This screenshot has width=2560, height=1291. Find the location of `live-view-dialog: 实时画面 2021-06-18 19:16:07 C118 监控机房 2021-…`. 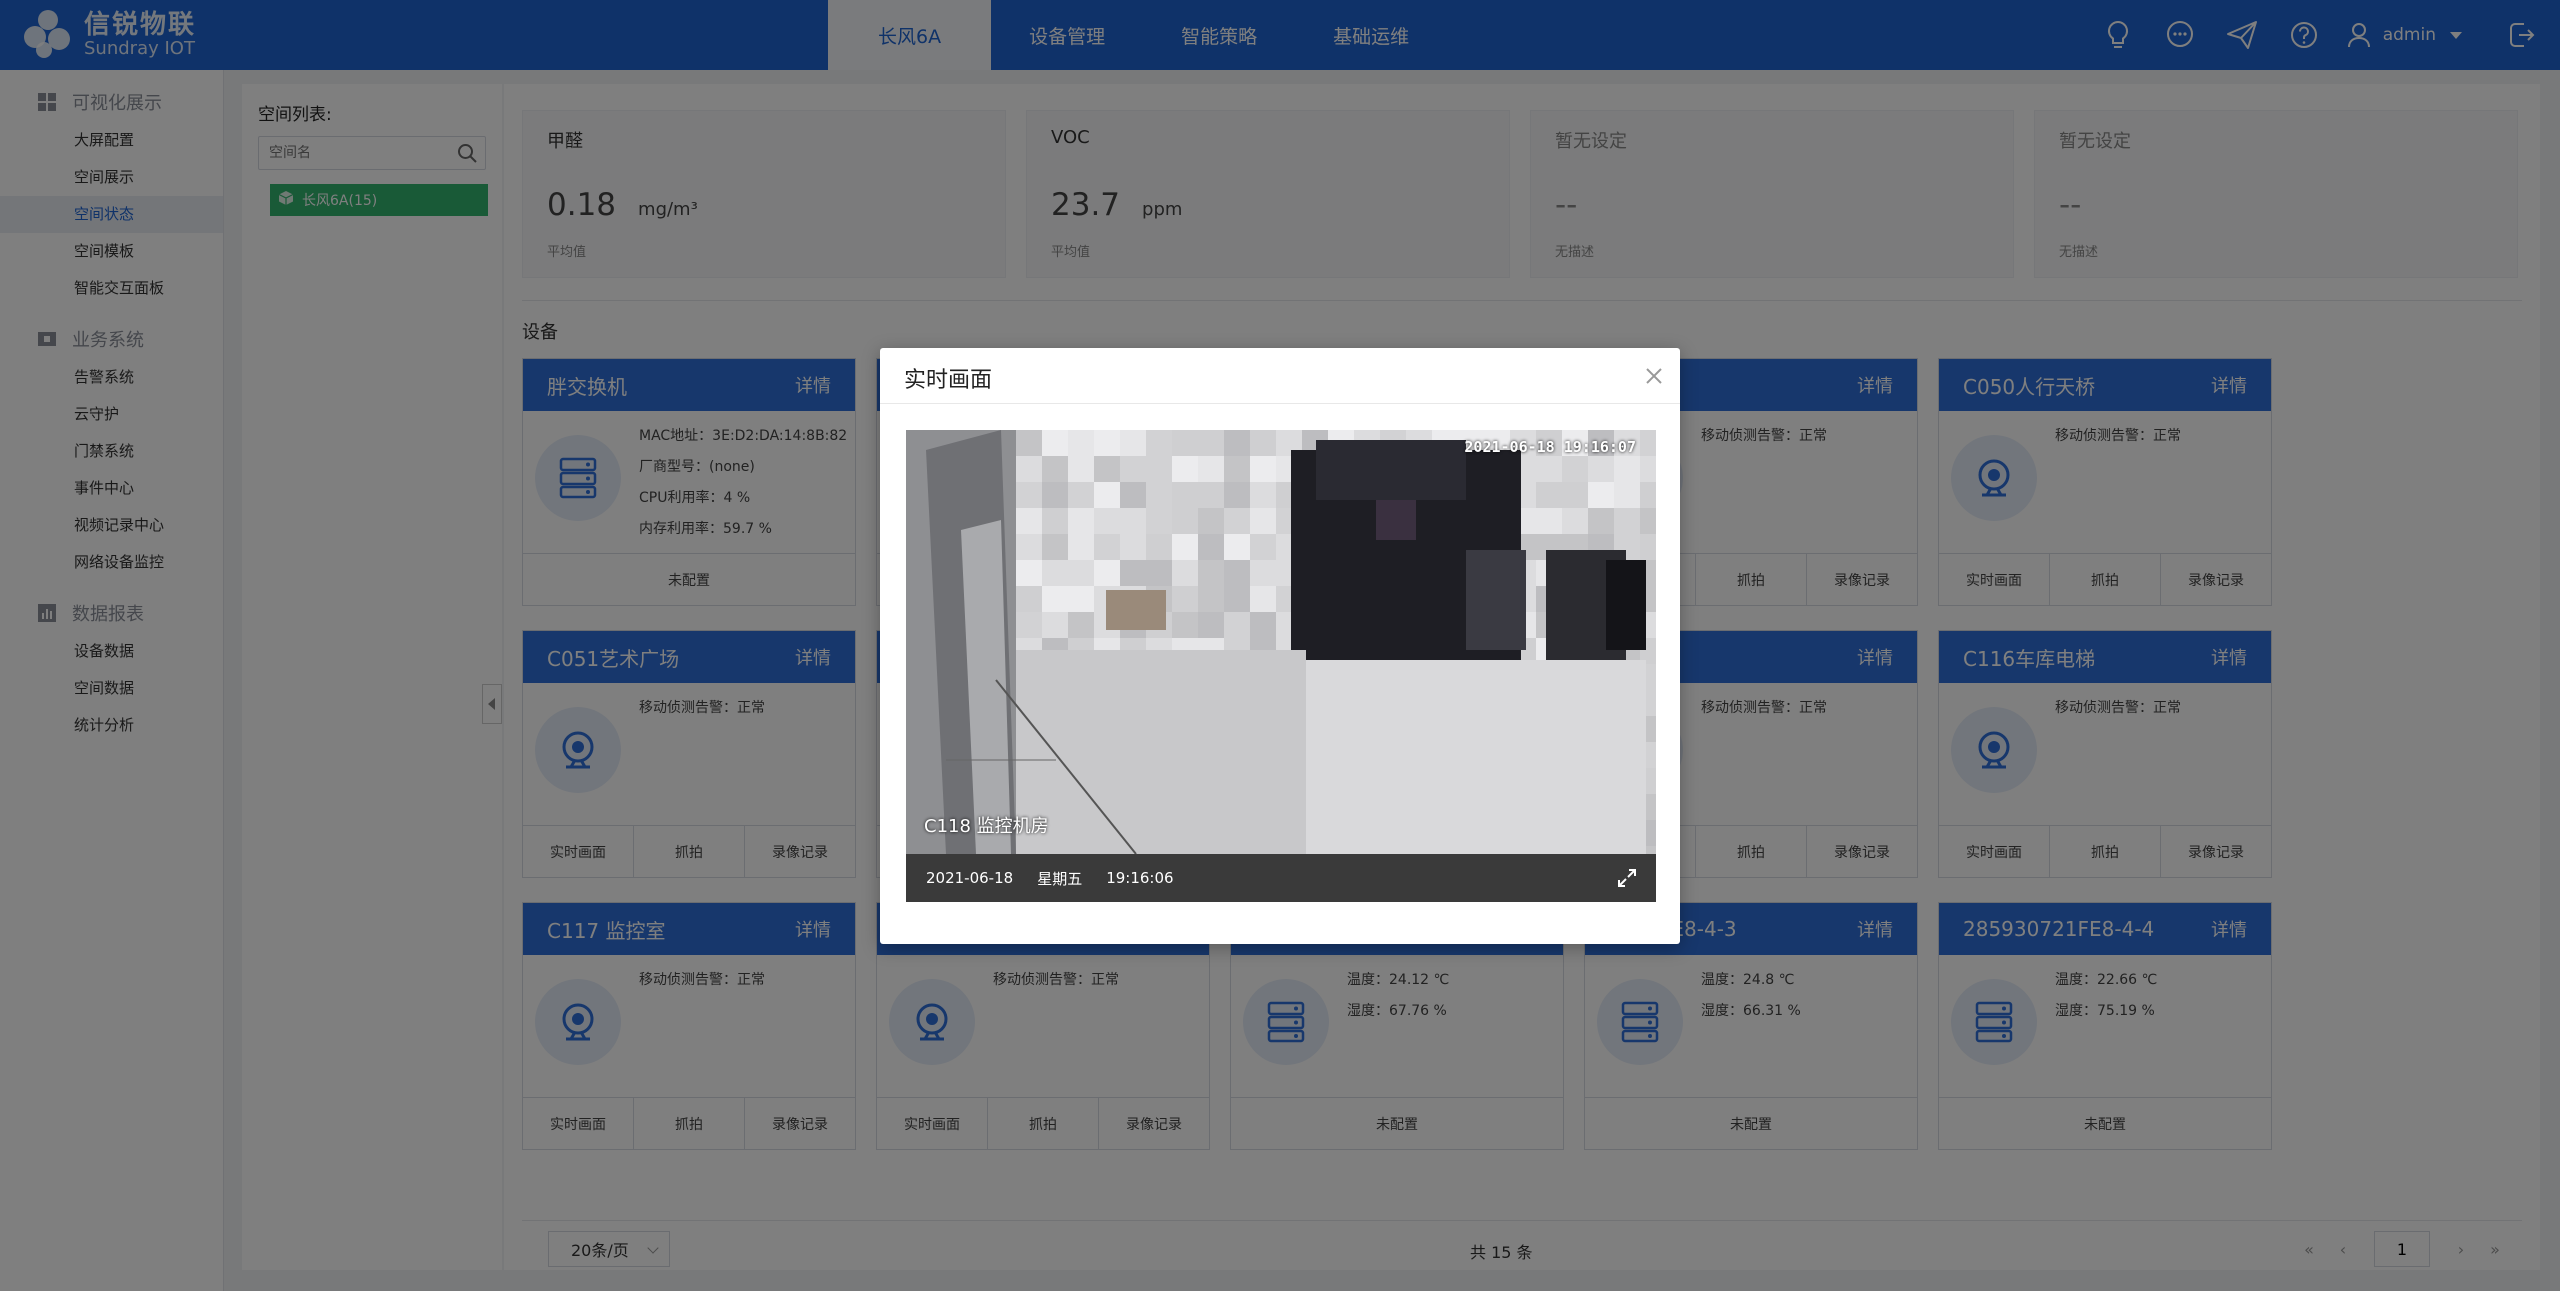

live-view-dialog: 实时画面 2021-06-18 19:16:07 C118 监控机房 2021-… is located at coordinates (1280, 646).